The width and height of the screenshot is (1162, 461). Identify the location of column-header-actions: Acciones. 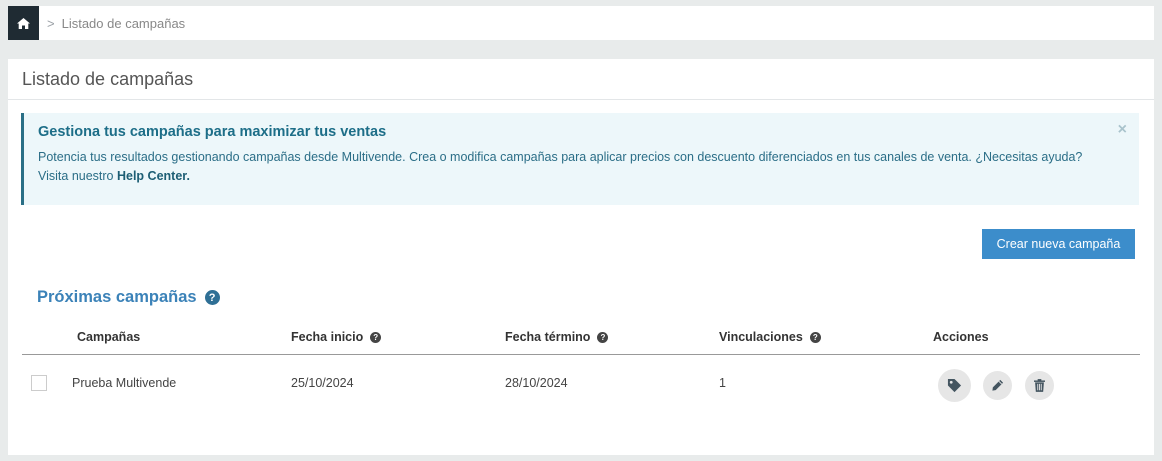
(961, 337).